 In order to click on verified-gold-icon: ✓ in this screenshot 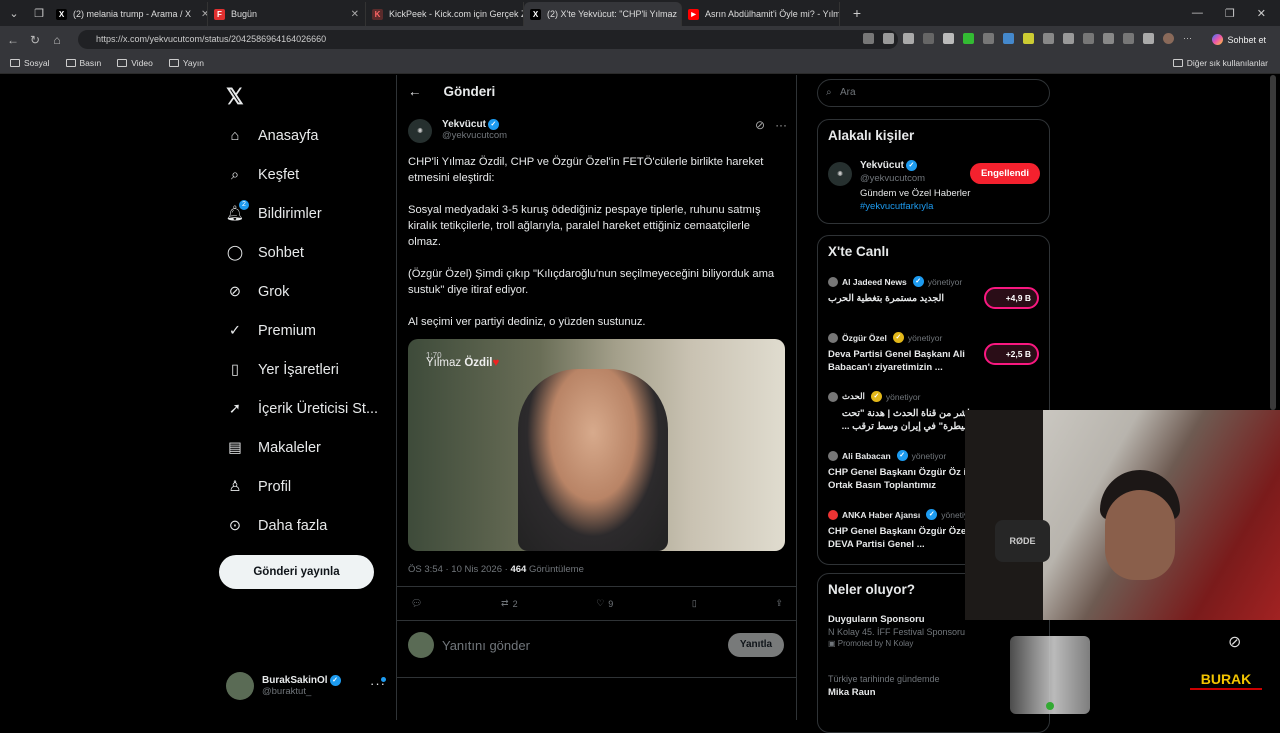, I will do `click(876, 396)`.